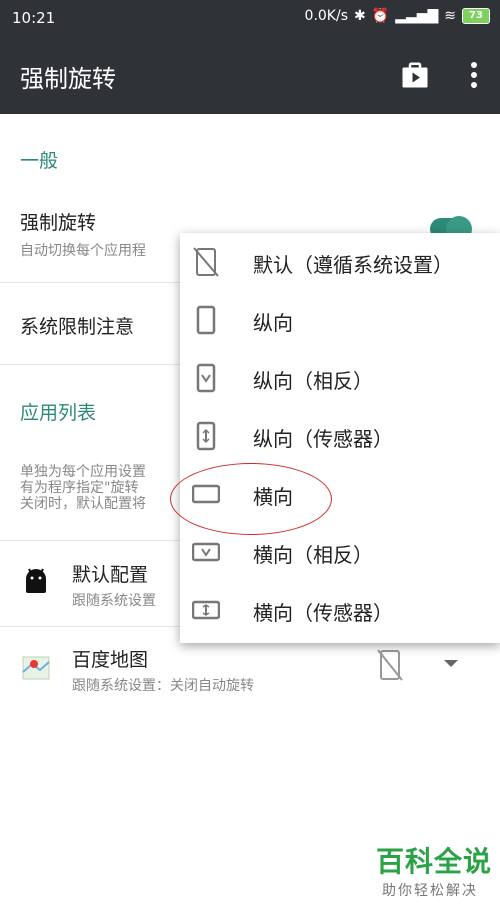  Describe the element at coordinates (326, 16) in the screenshot. I see `network-speed: 0.0K/s` at that location.